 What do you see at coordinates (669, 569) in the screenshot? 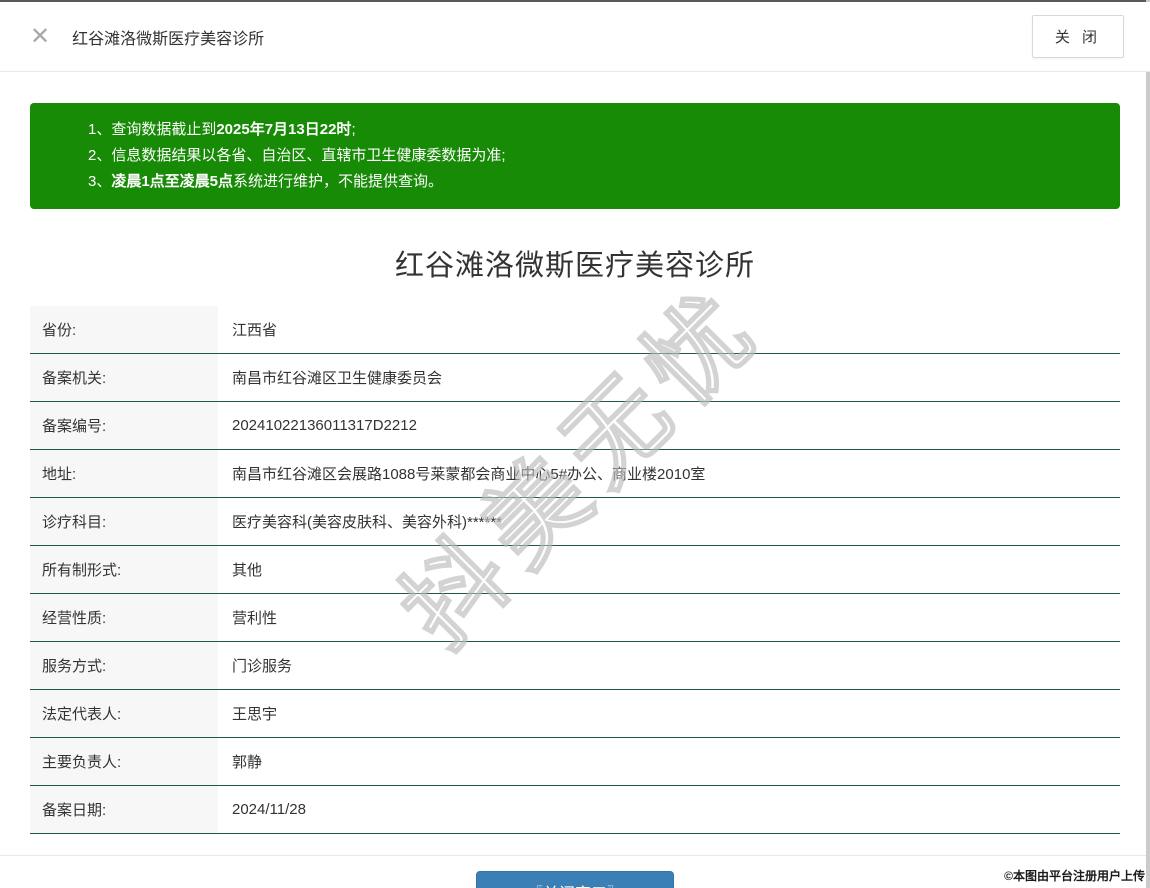
I see `field-value: 其他` at bounding box center [669, 569].